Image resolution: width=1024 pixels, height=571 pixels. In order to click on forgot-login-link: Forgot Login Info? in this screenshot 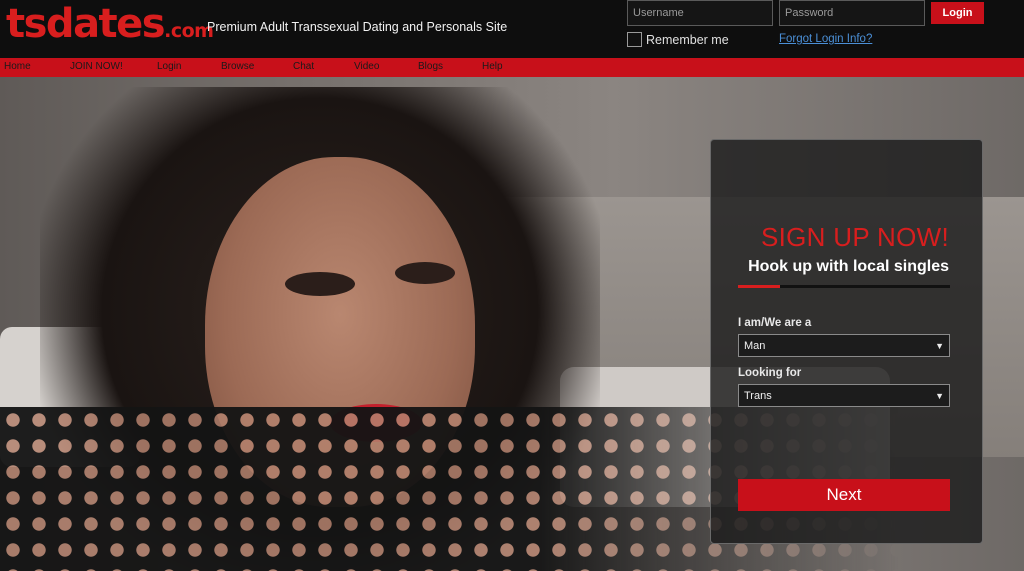, I will do `click(825, 39)`.